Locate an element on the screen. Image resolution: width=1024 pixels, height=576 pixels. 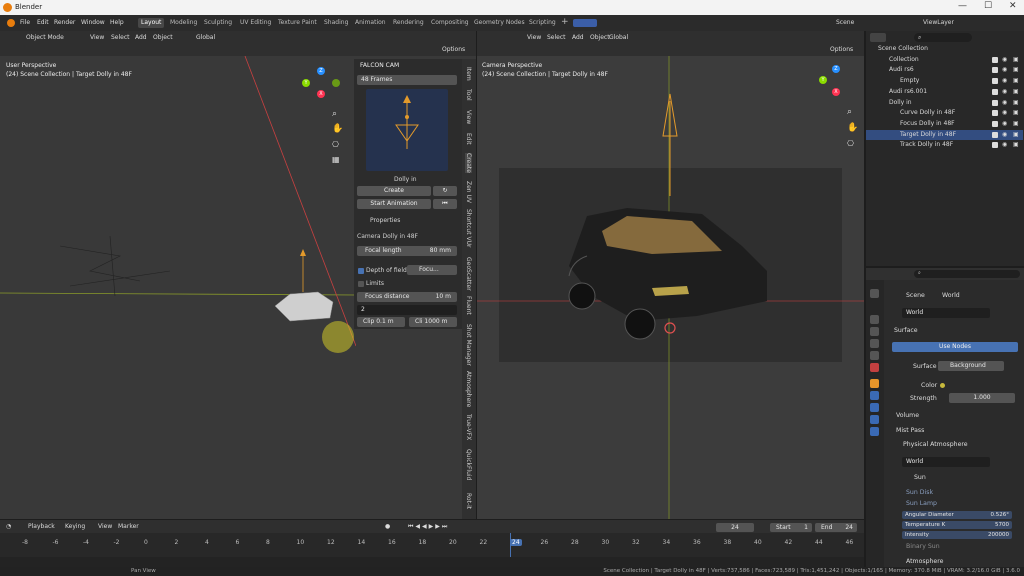
limits-checkbox is located at coordinates (361, 284).